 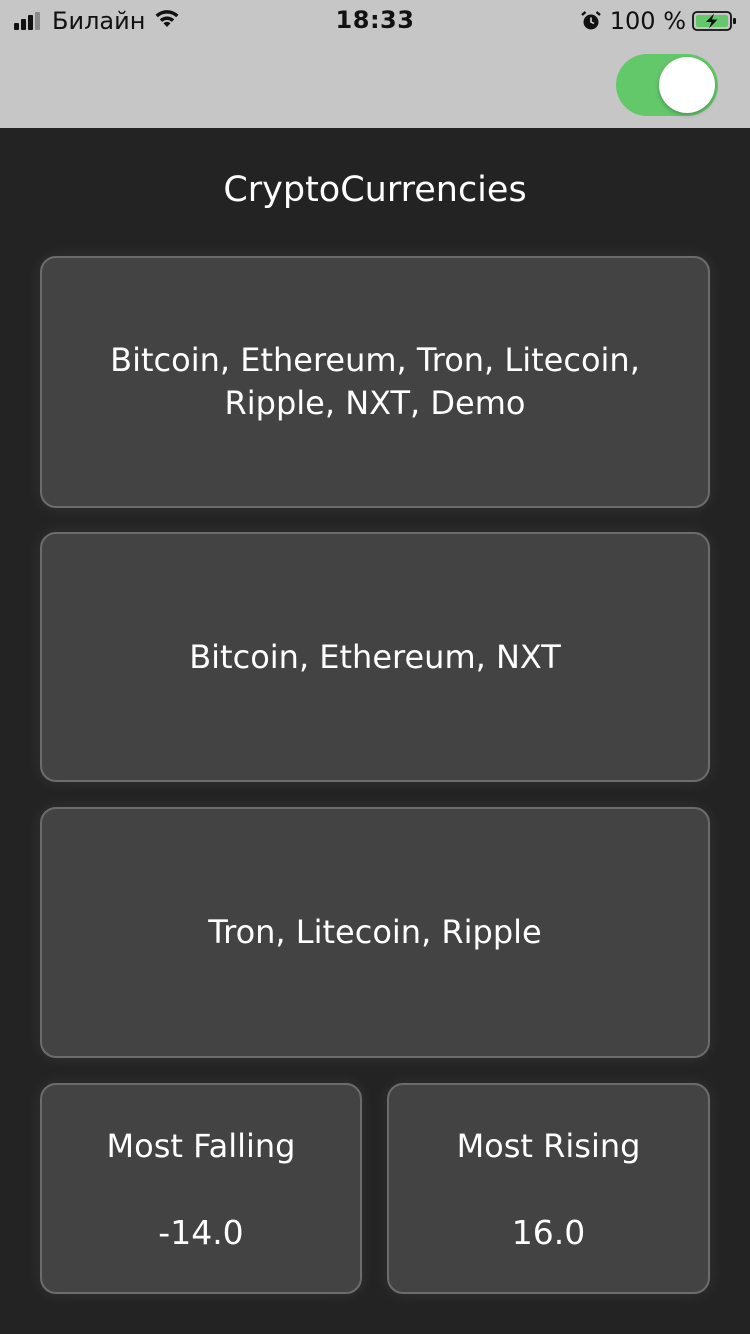 I want to click on most-rising-card: Most Rising 16.0, so click(x=548, y=1188).